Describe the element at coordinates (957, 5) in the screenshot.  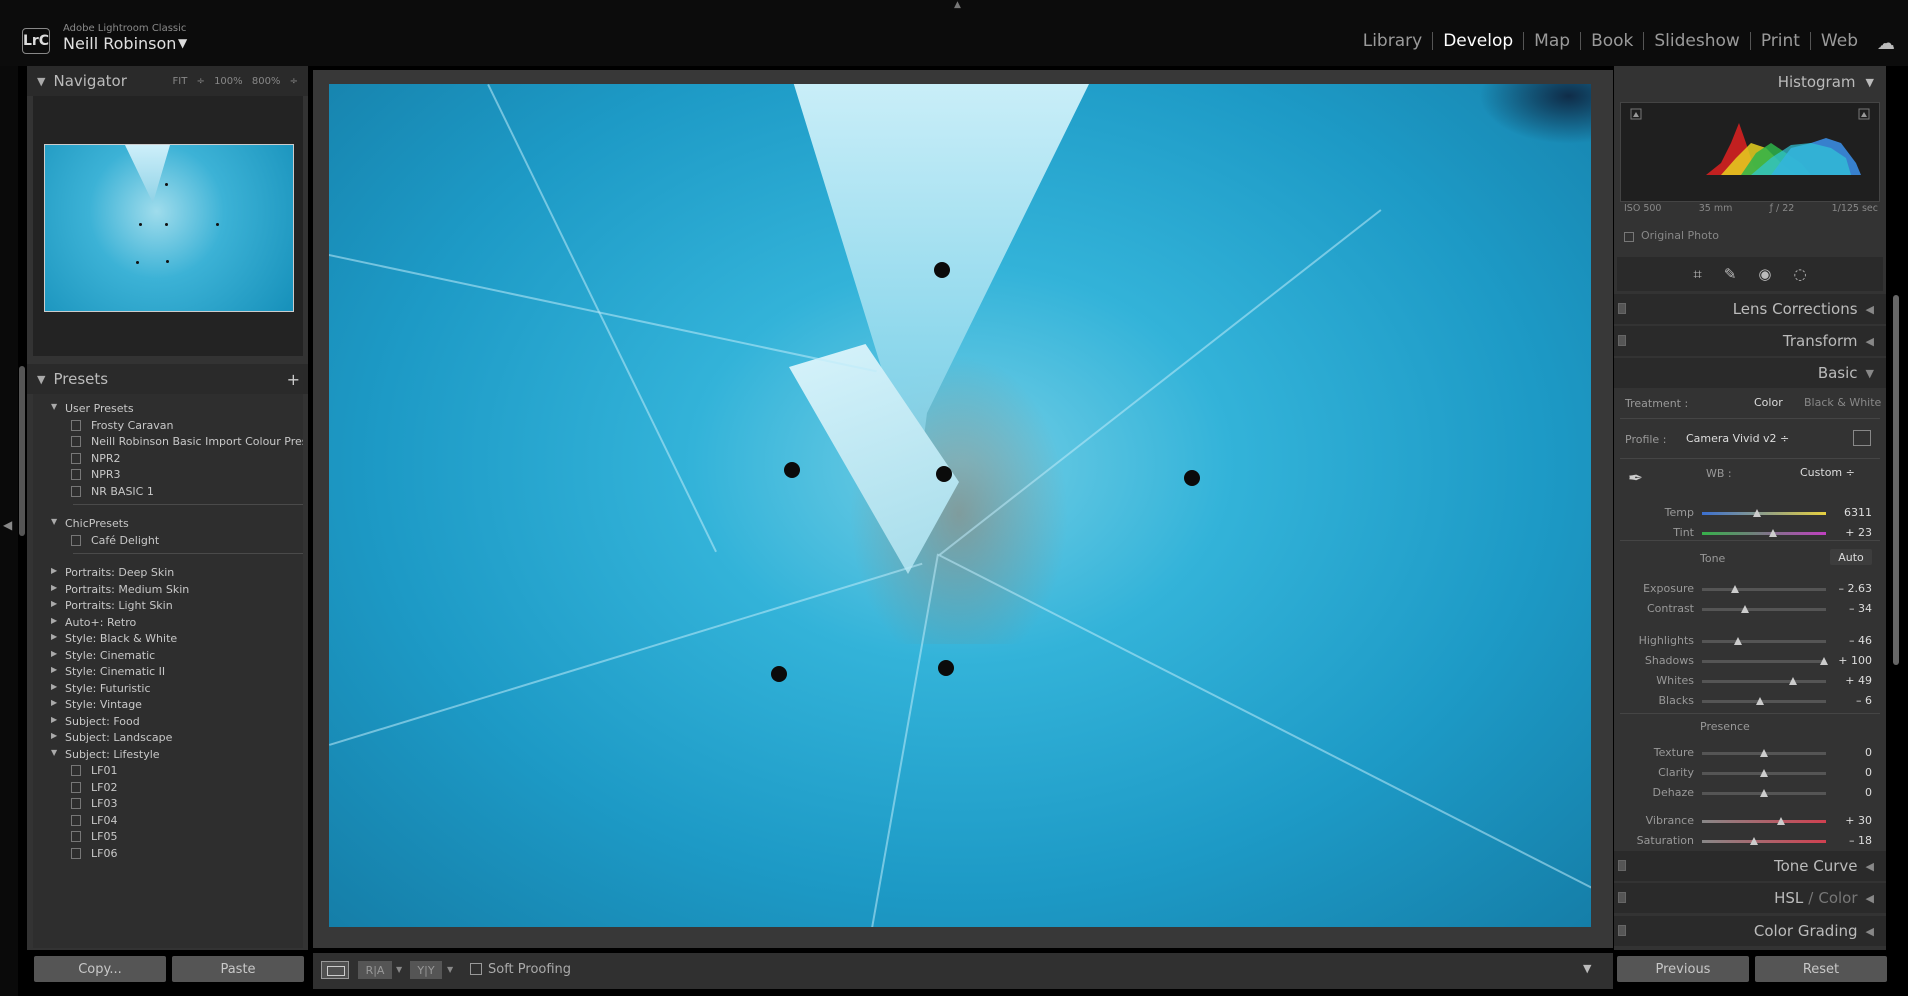
I see `collapse-top-panel-arrow-icon: ▲` at that location.